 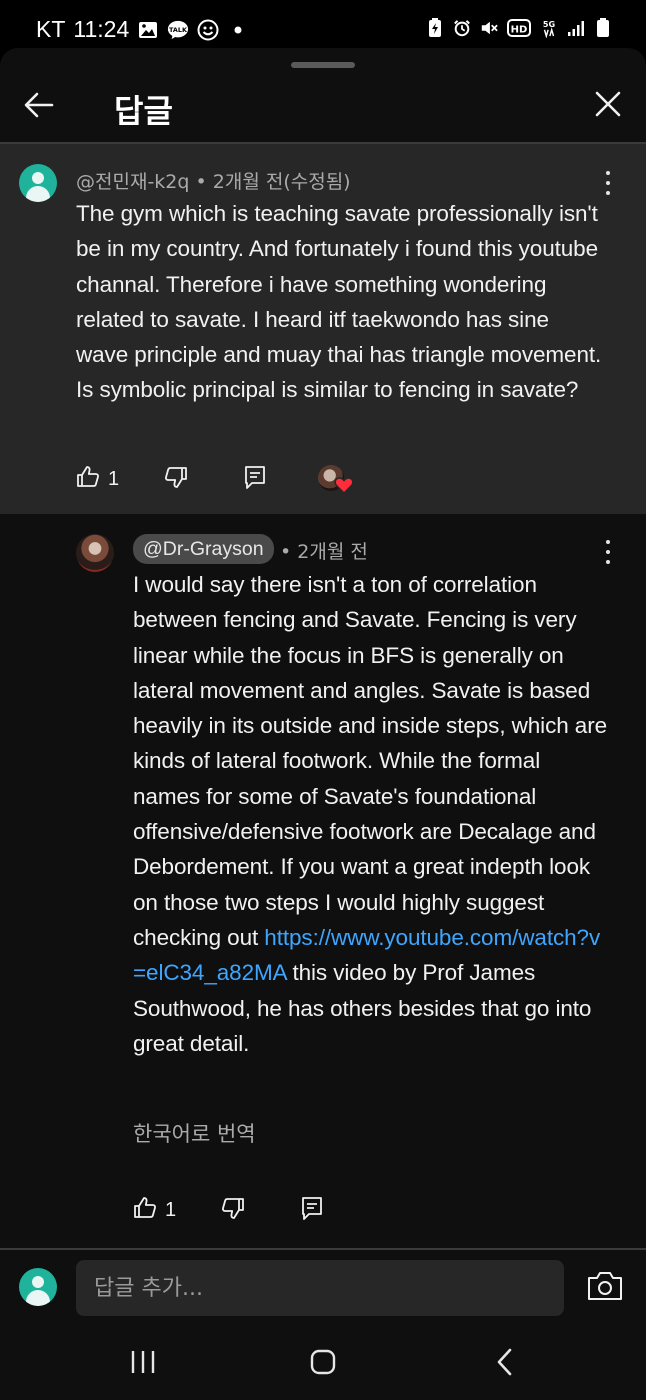 What do you see at coordinates (323, 1362) in the screenshot?
I see `home-icon` at bounding box center [323, 1362].